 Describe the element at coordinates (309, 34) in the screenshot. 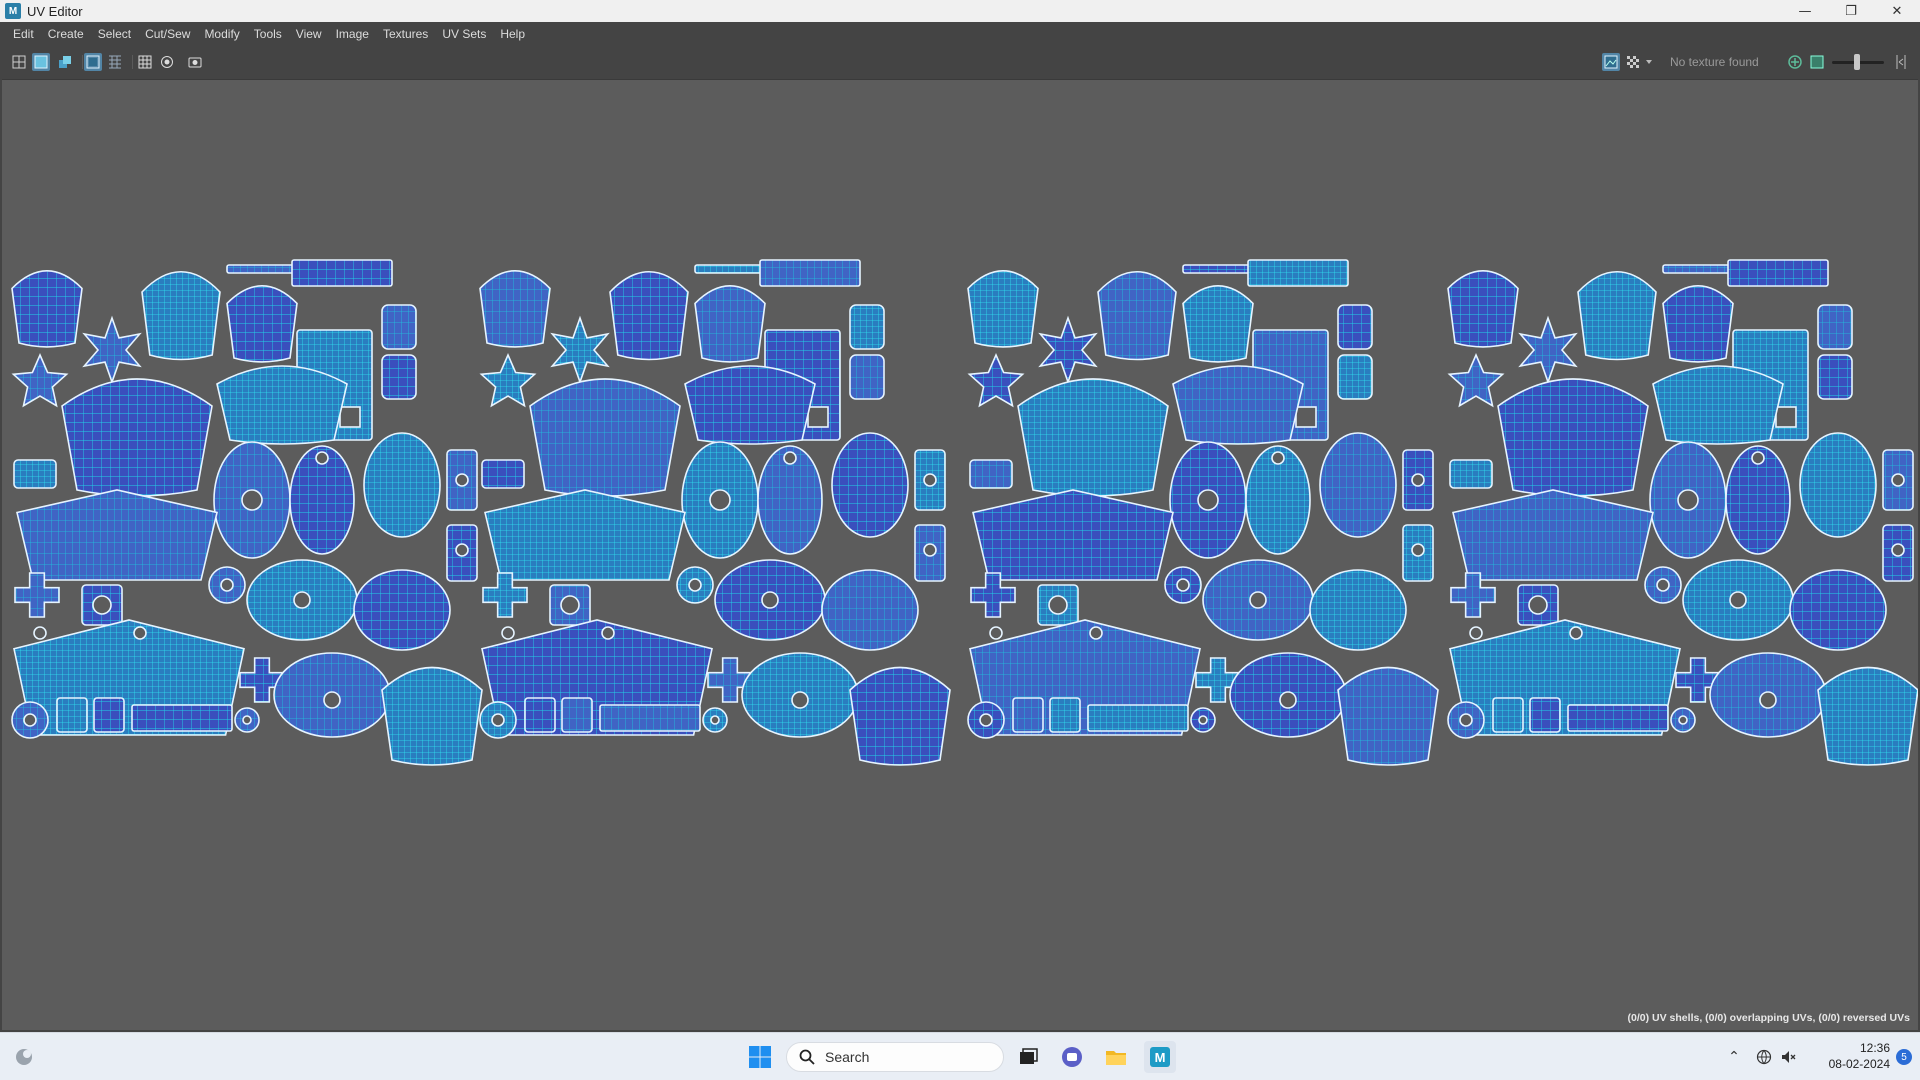

I see `menu-view: View` at that location.